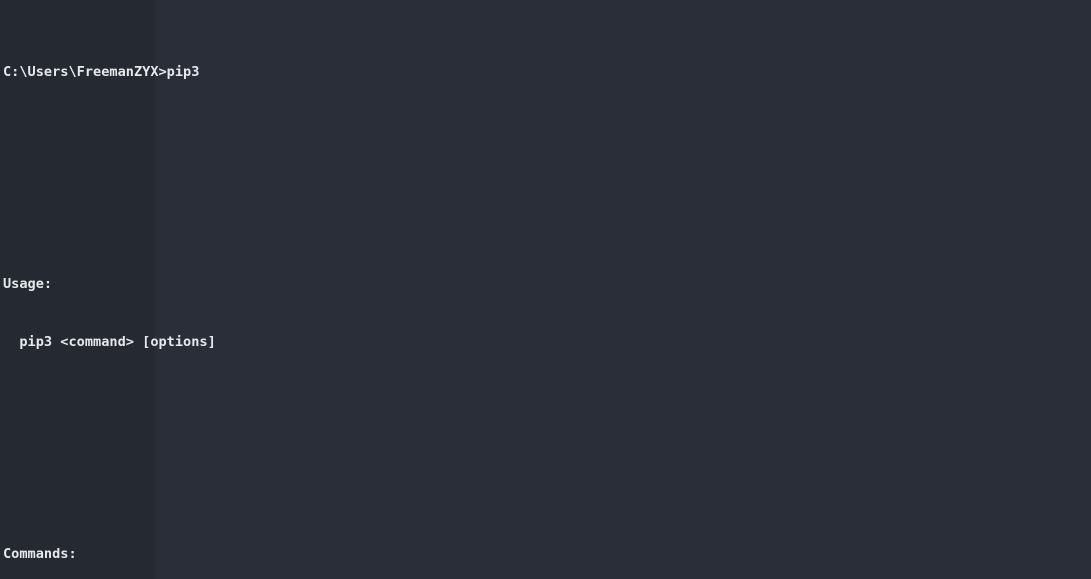 The width and height of the screenshot is (1091, 579). Describe the element at coordinates (547, 342) in the screenshot. I see `usage-line: pip3 <command> [options]` at that location.